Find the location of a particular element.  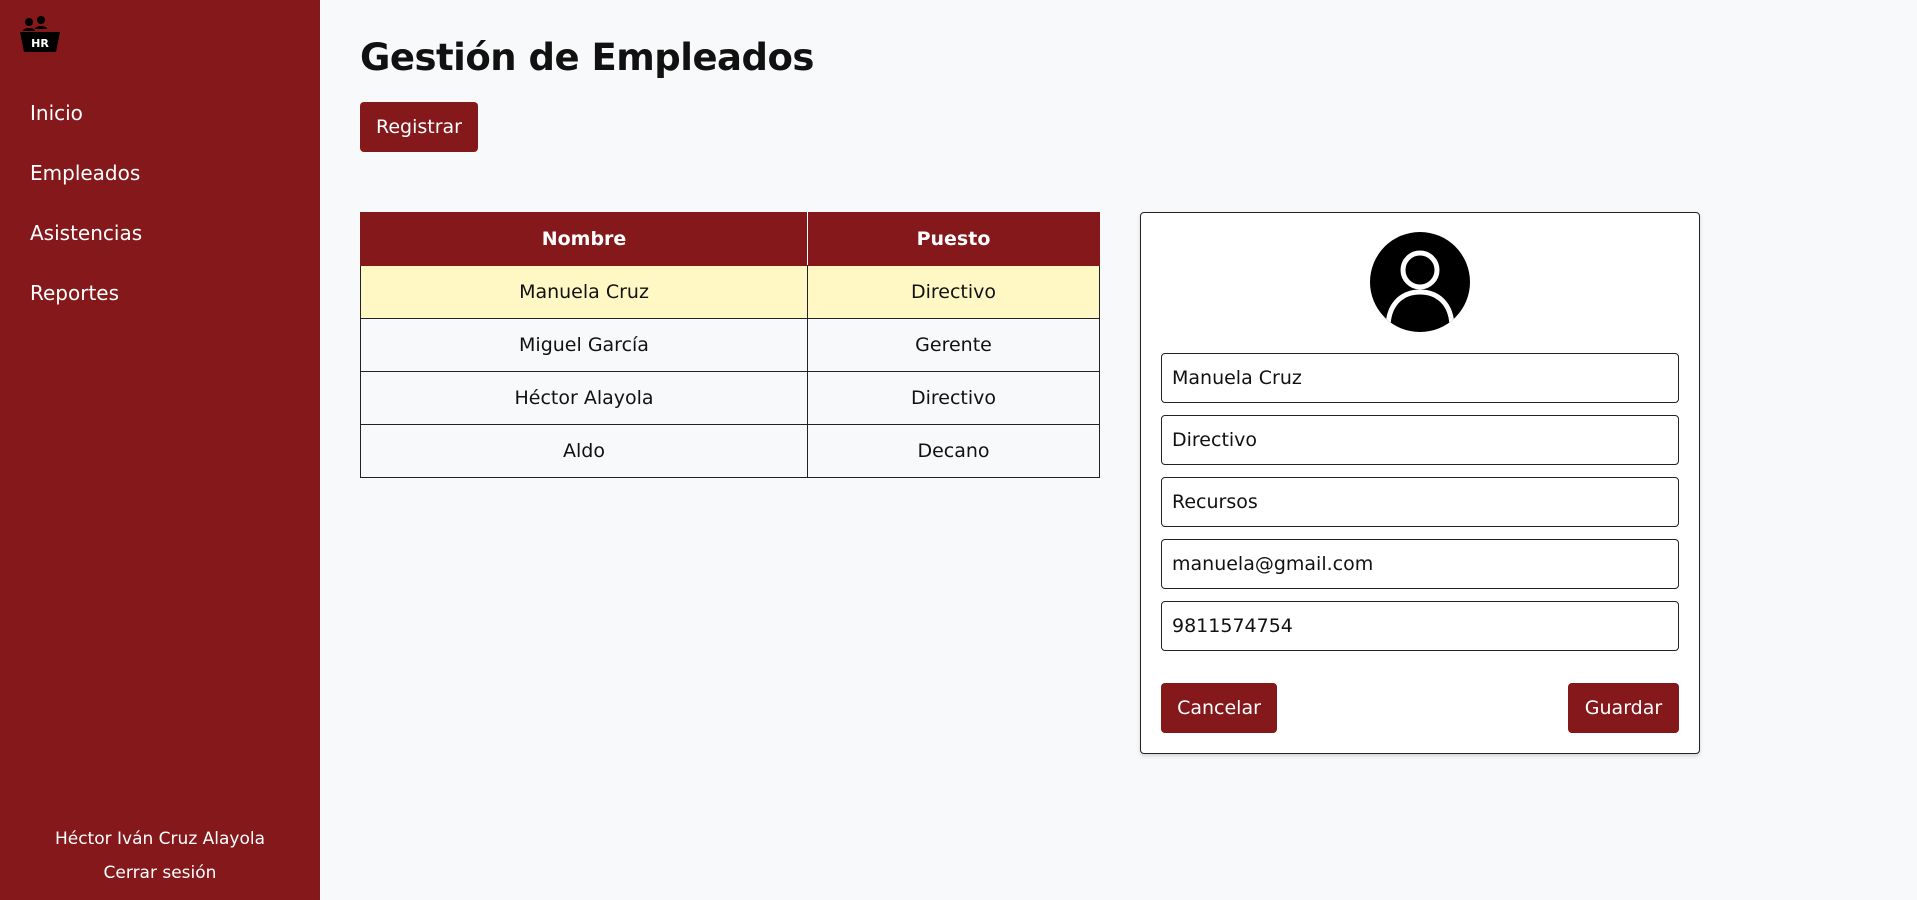

sidebar-item-reportes: Reportes is located at coordinates (160, 305).